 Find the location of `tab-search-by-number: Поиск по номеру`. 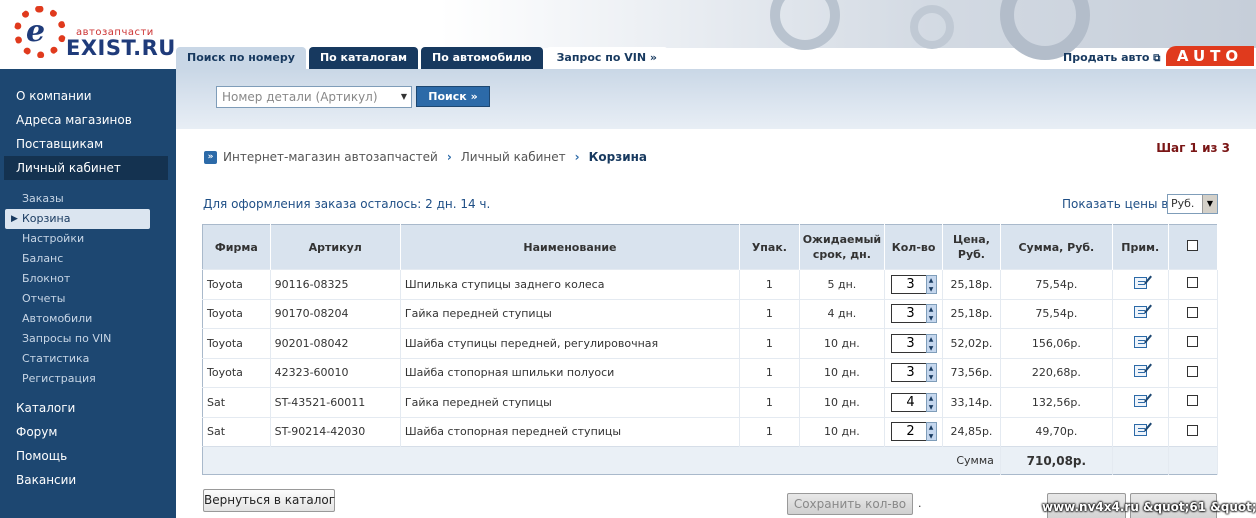

tab-search-by-number: Поиск по номеру is located at coordinates (241, 58).